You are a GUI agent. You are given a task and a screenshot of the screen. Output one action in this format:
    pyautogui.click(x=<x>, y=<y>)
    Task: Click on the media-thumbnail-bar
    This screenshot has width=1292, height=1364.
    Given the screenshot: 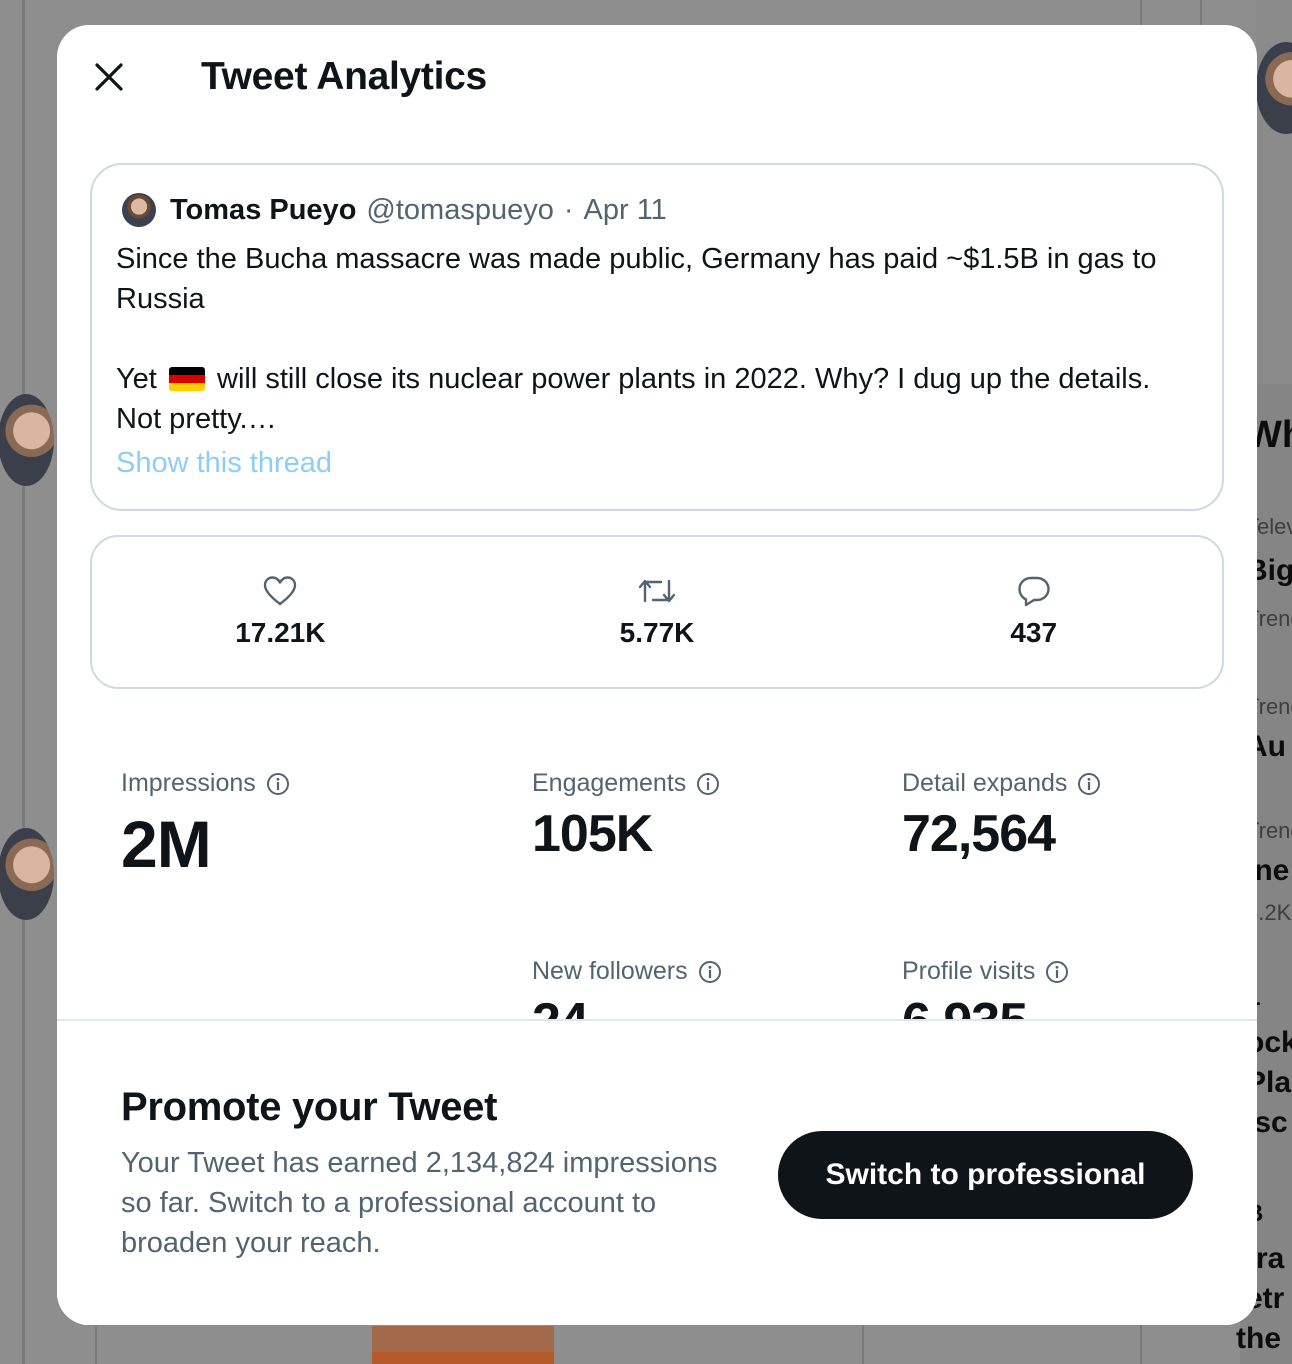 What is the action you would take?
    pyautogui.click(x=463, y=1358)
    